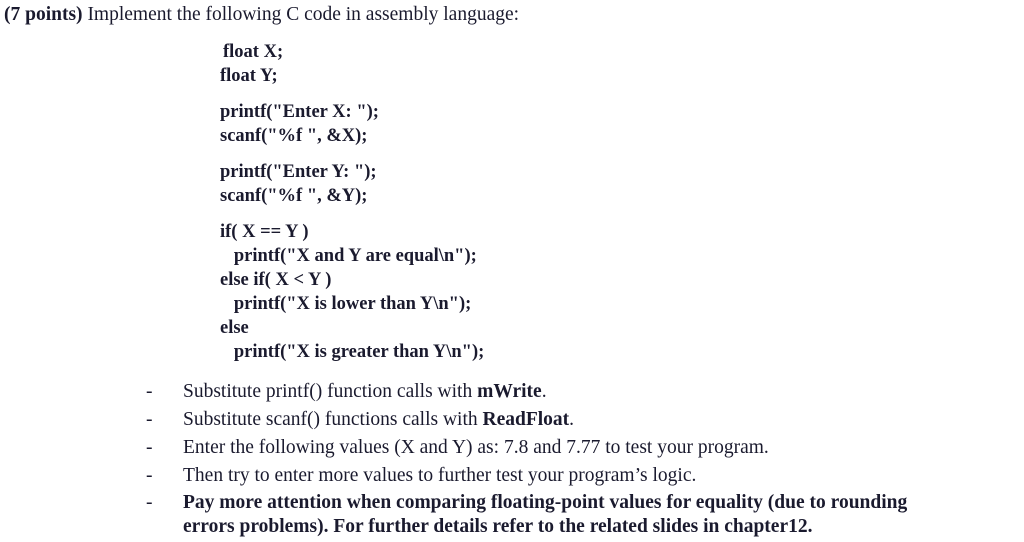  What do you see at coordinates (330, 391) in the screenshot?
I see `plain-text: Substitute printf() function calls with` at bounding box center [330, 391].